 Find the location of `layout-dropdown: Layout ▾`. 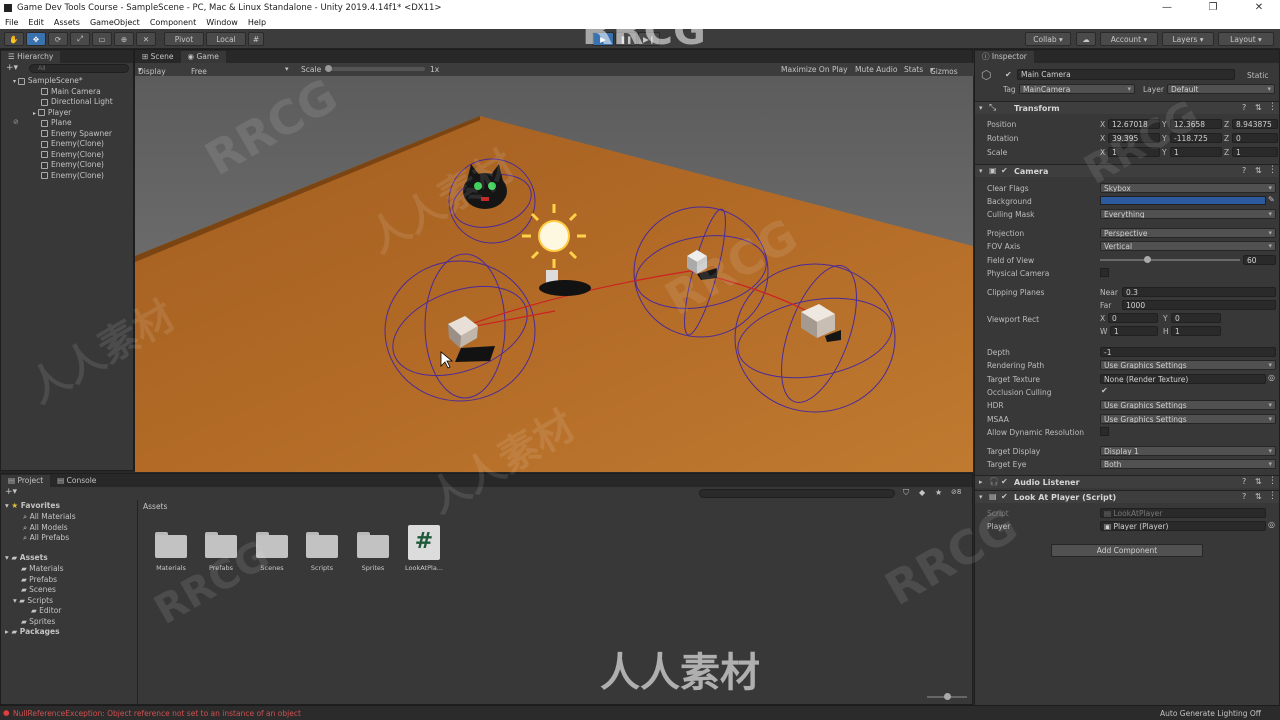

layout-dropdown: Layout ▾ is located at coordinates (1246, 39).